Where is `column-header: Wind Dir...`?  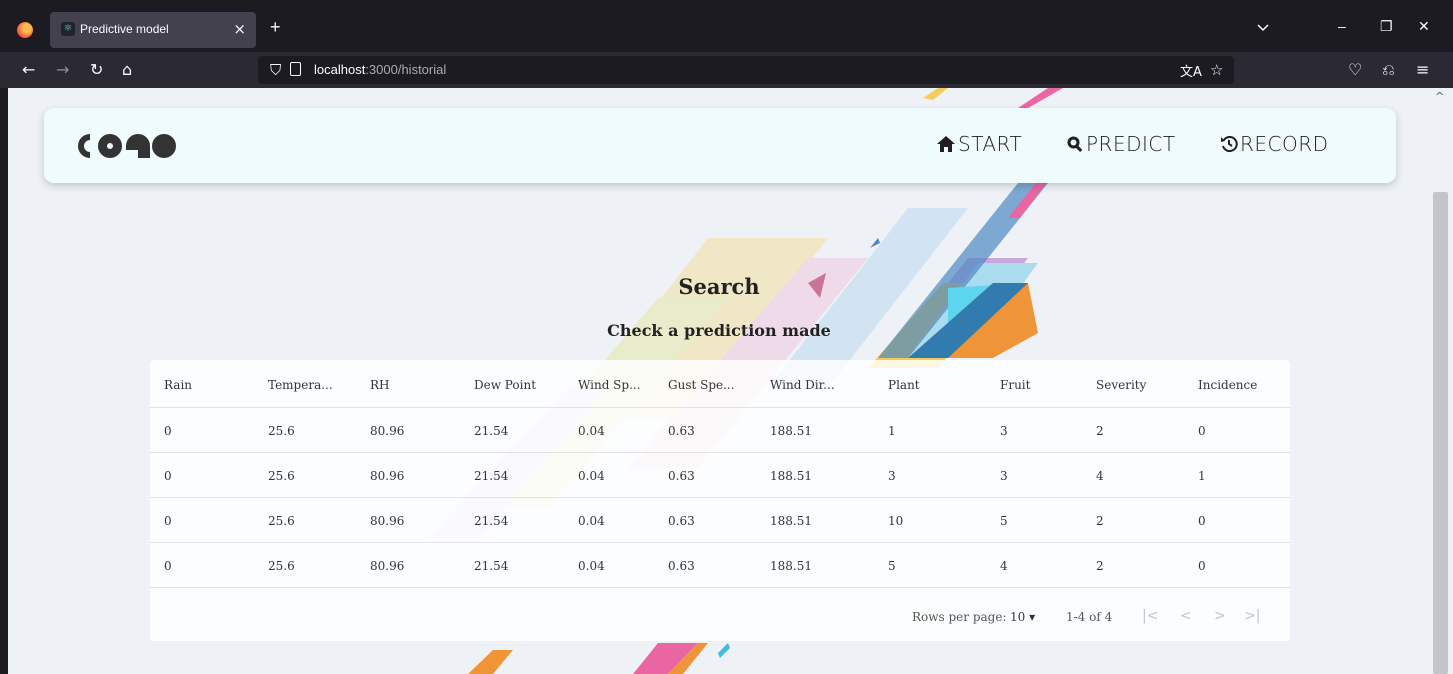
column-header: Wind Dir... is located at coordinates (802, 385).